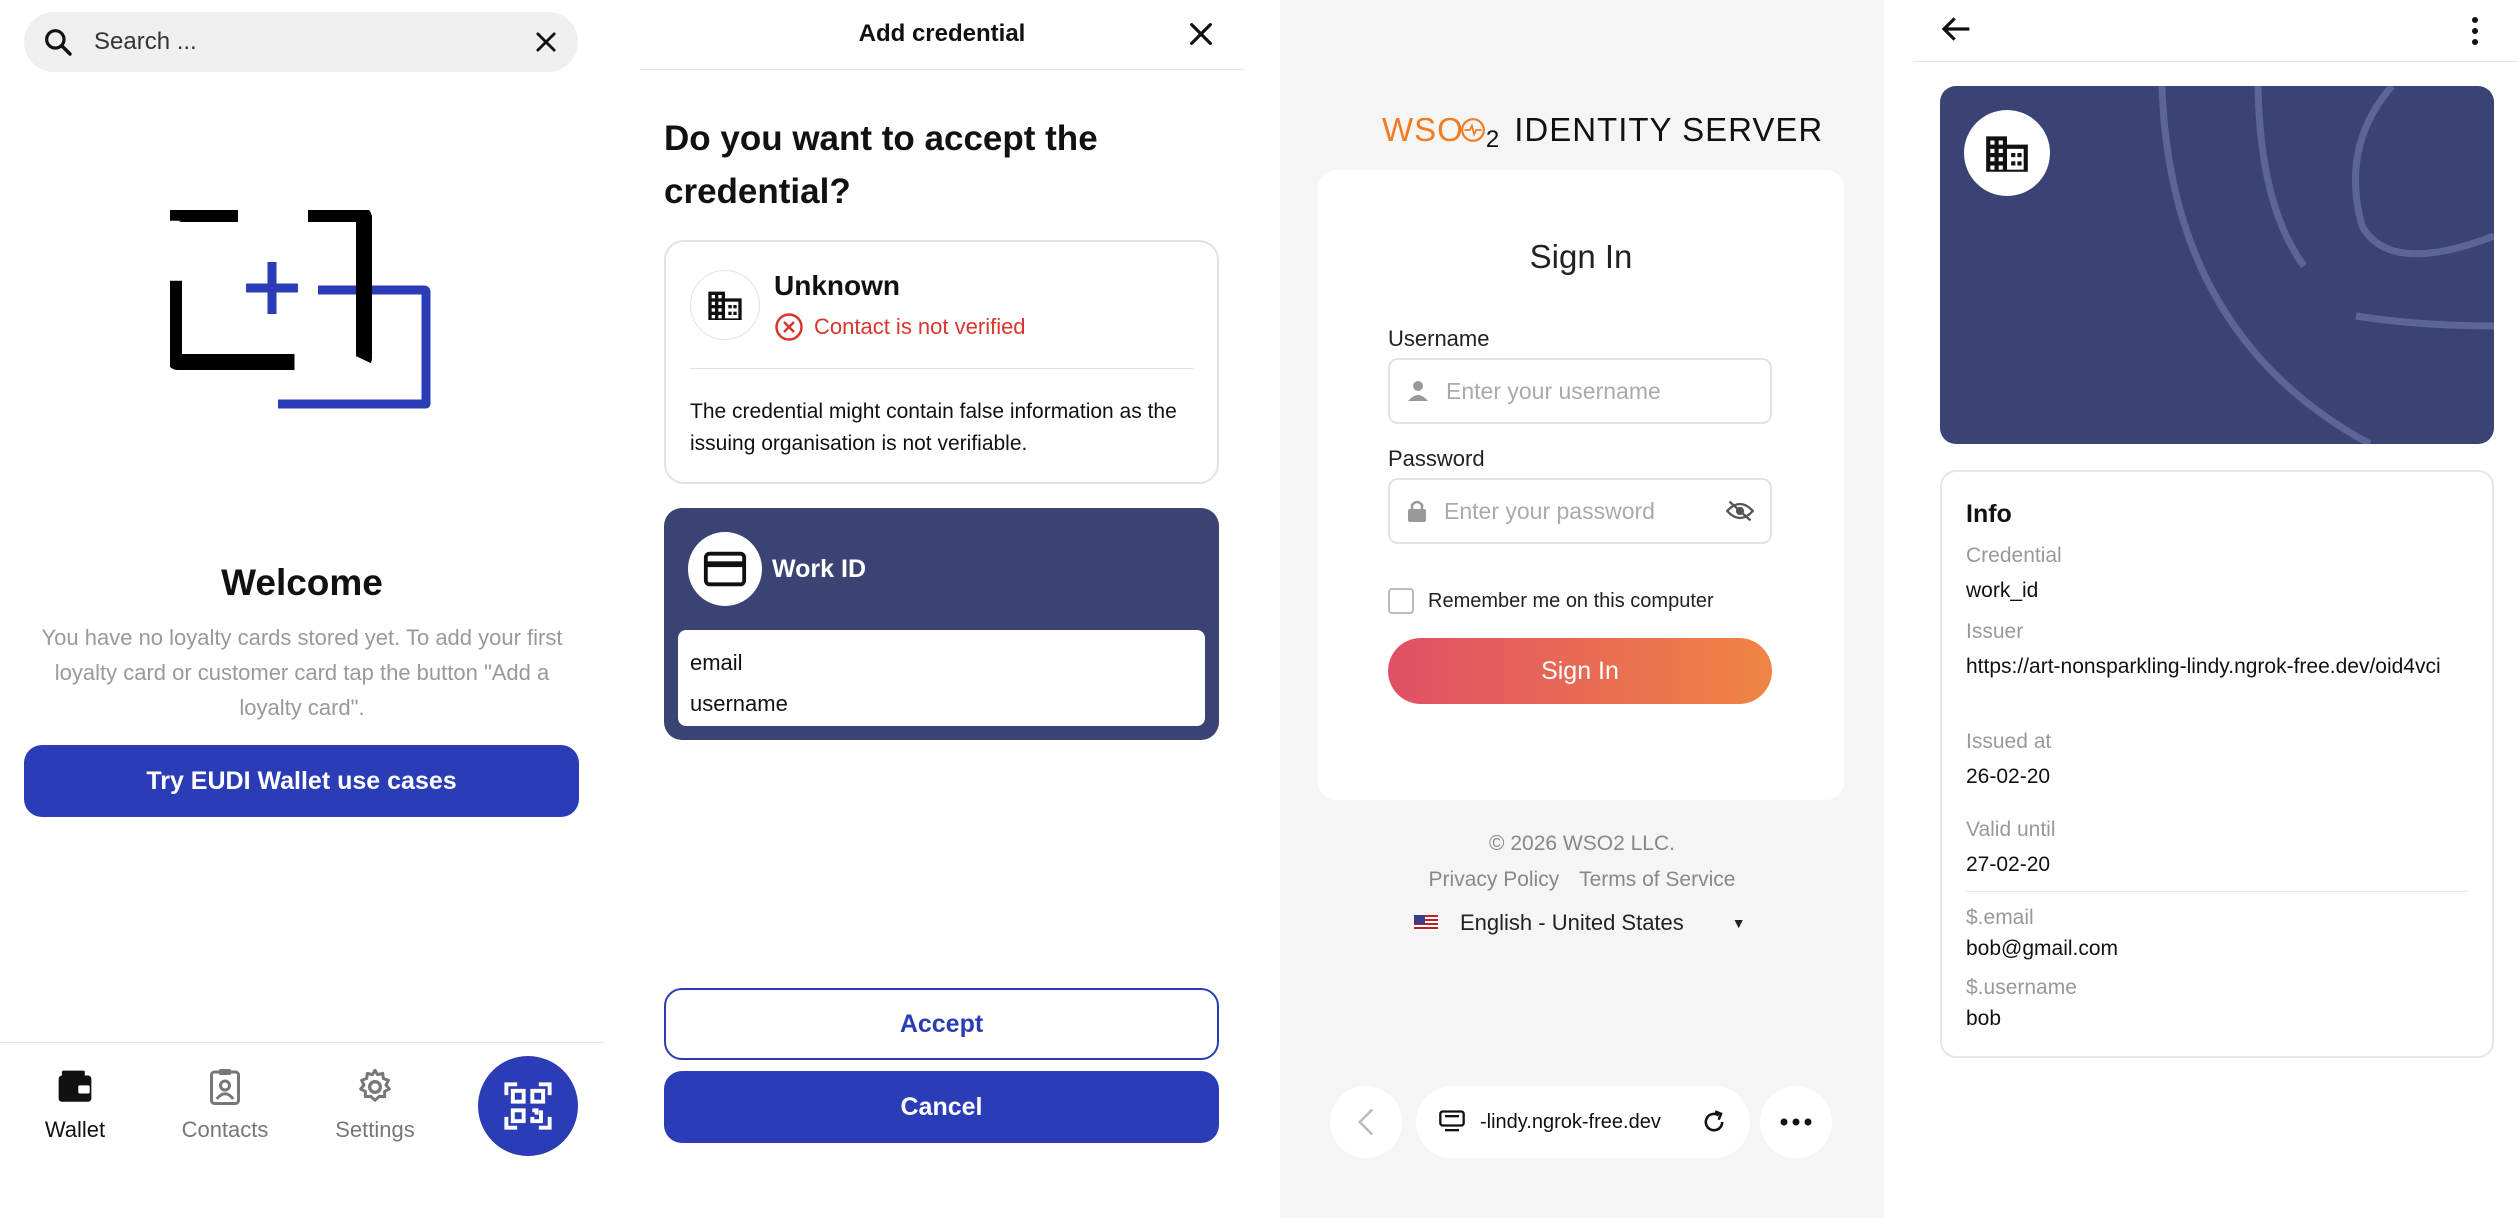  What do you see at coordinates (302, 582) in the screenshot?
I see `welcome-title: Welcome` at bounding box center [302, 582].